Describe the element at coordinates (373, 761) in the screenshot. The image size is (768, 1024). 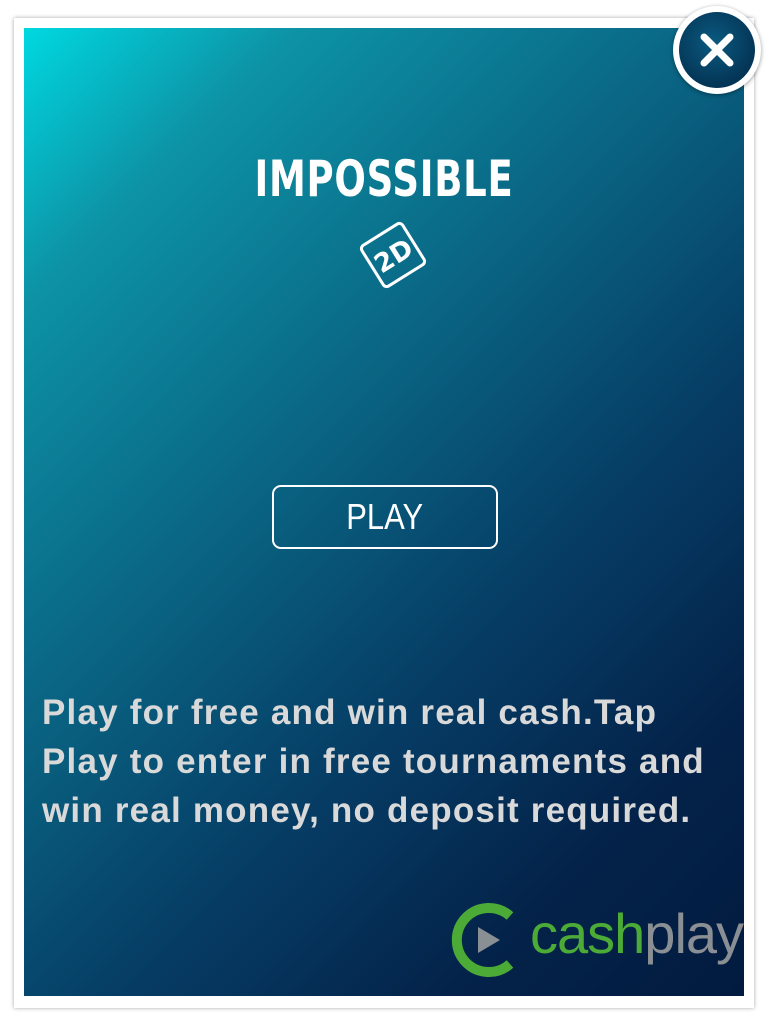
I see `promo-line-2: Play to enter in free tournaments and` at that location.